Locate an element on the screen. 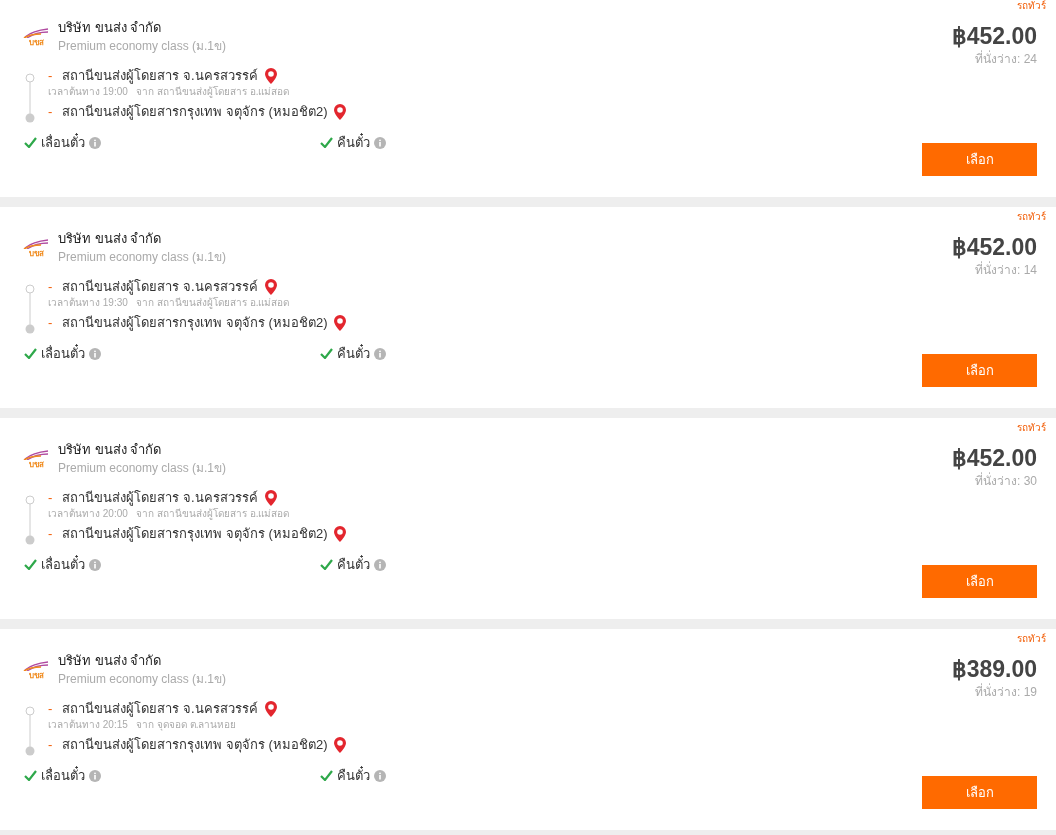  departure-info: เวลาต้นทาง 19:30 จาก สถานีขนส่งผู้โดยสาร อ.แม่สอด is located at coordinates (169, 303).